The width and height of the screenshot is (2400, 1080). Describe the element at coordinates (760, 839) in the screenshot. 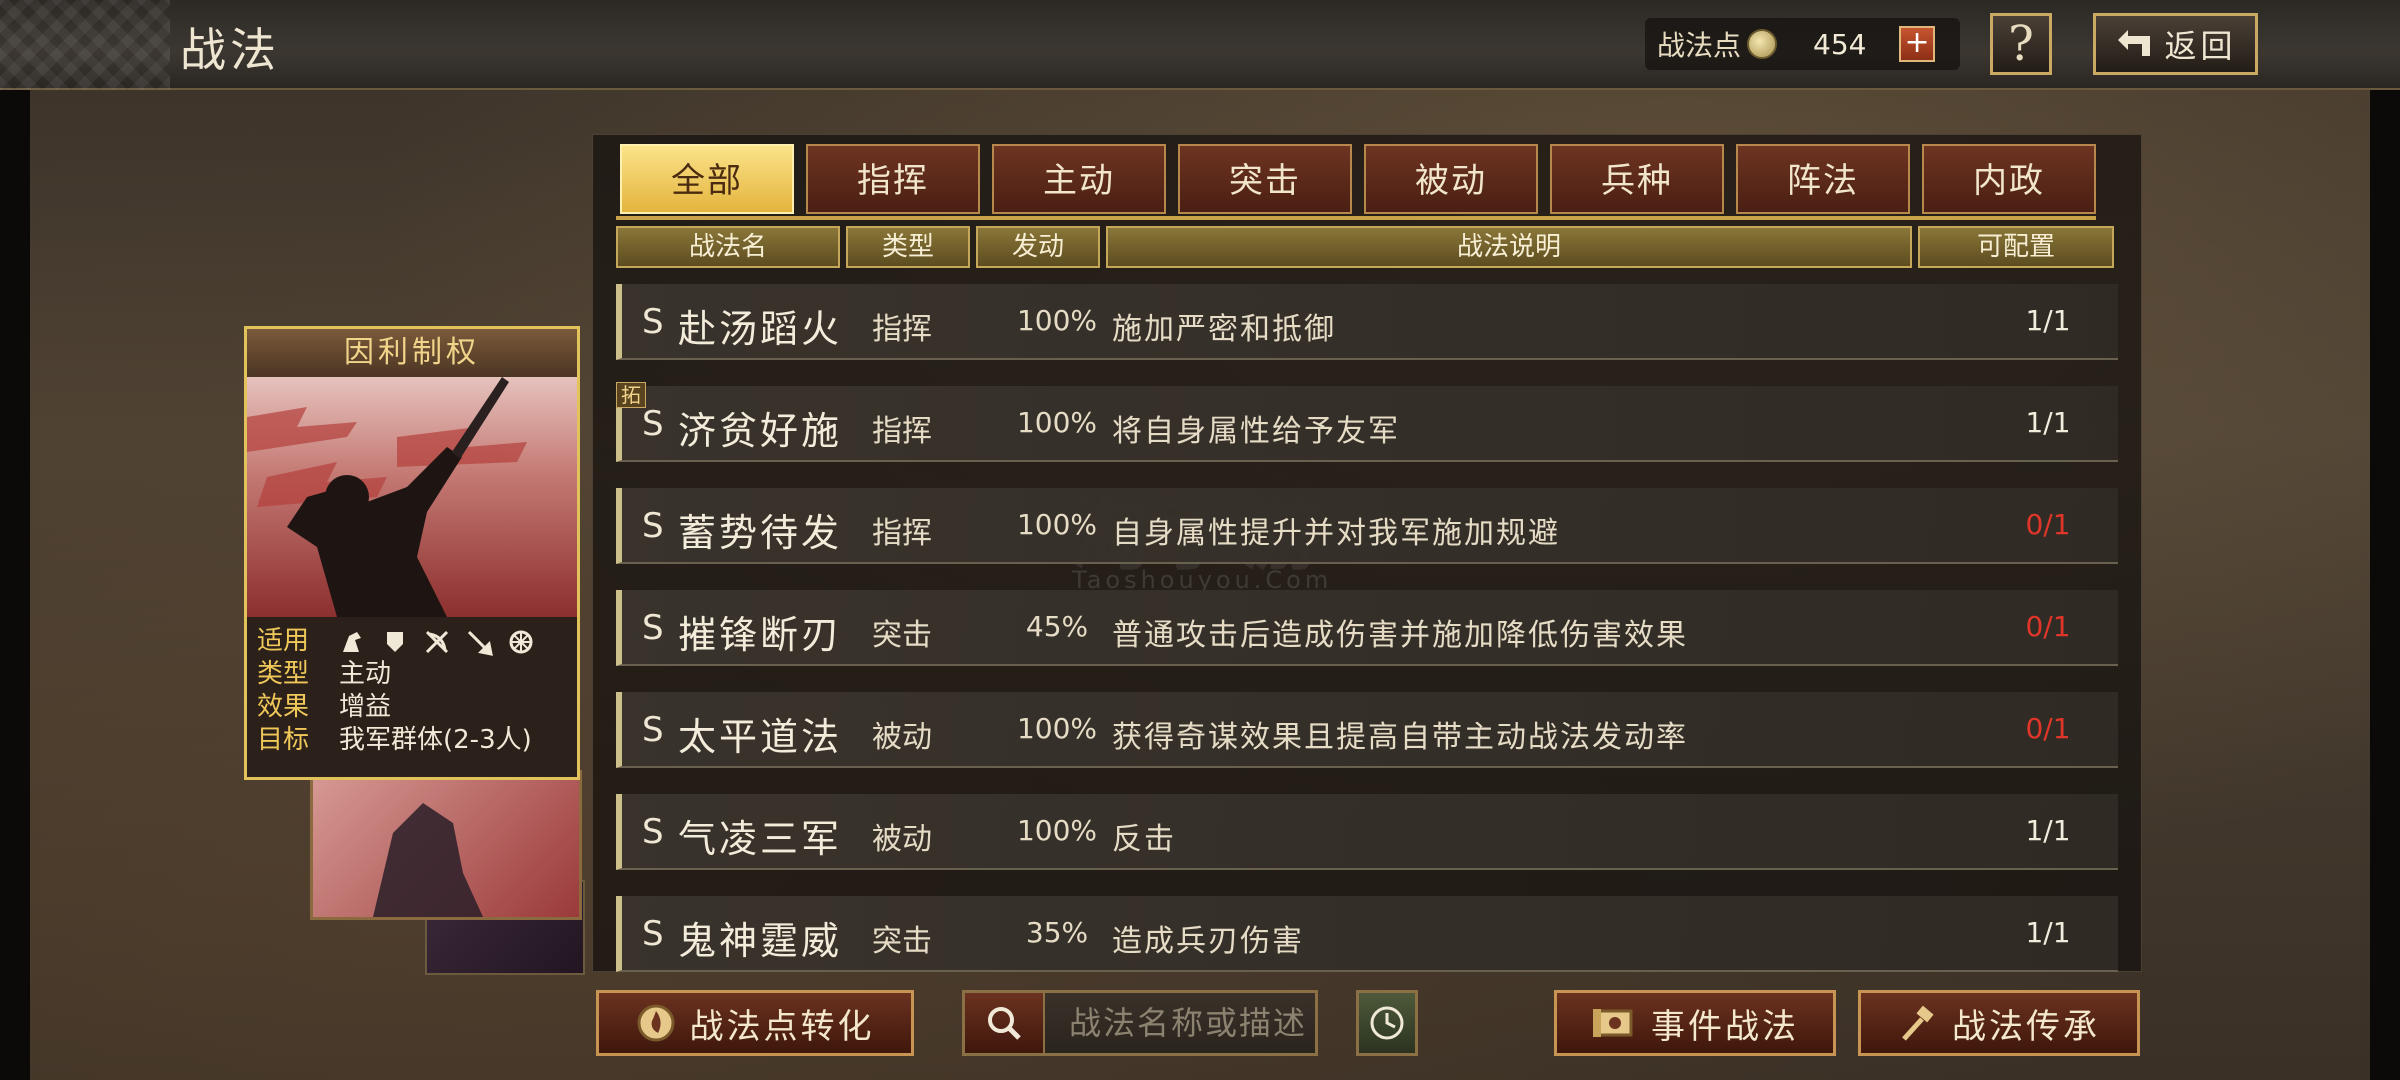

I see `tactic-name: 气凌三军` at that location.